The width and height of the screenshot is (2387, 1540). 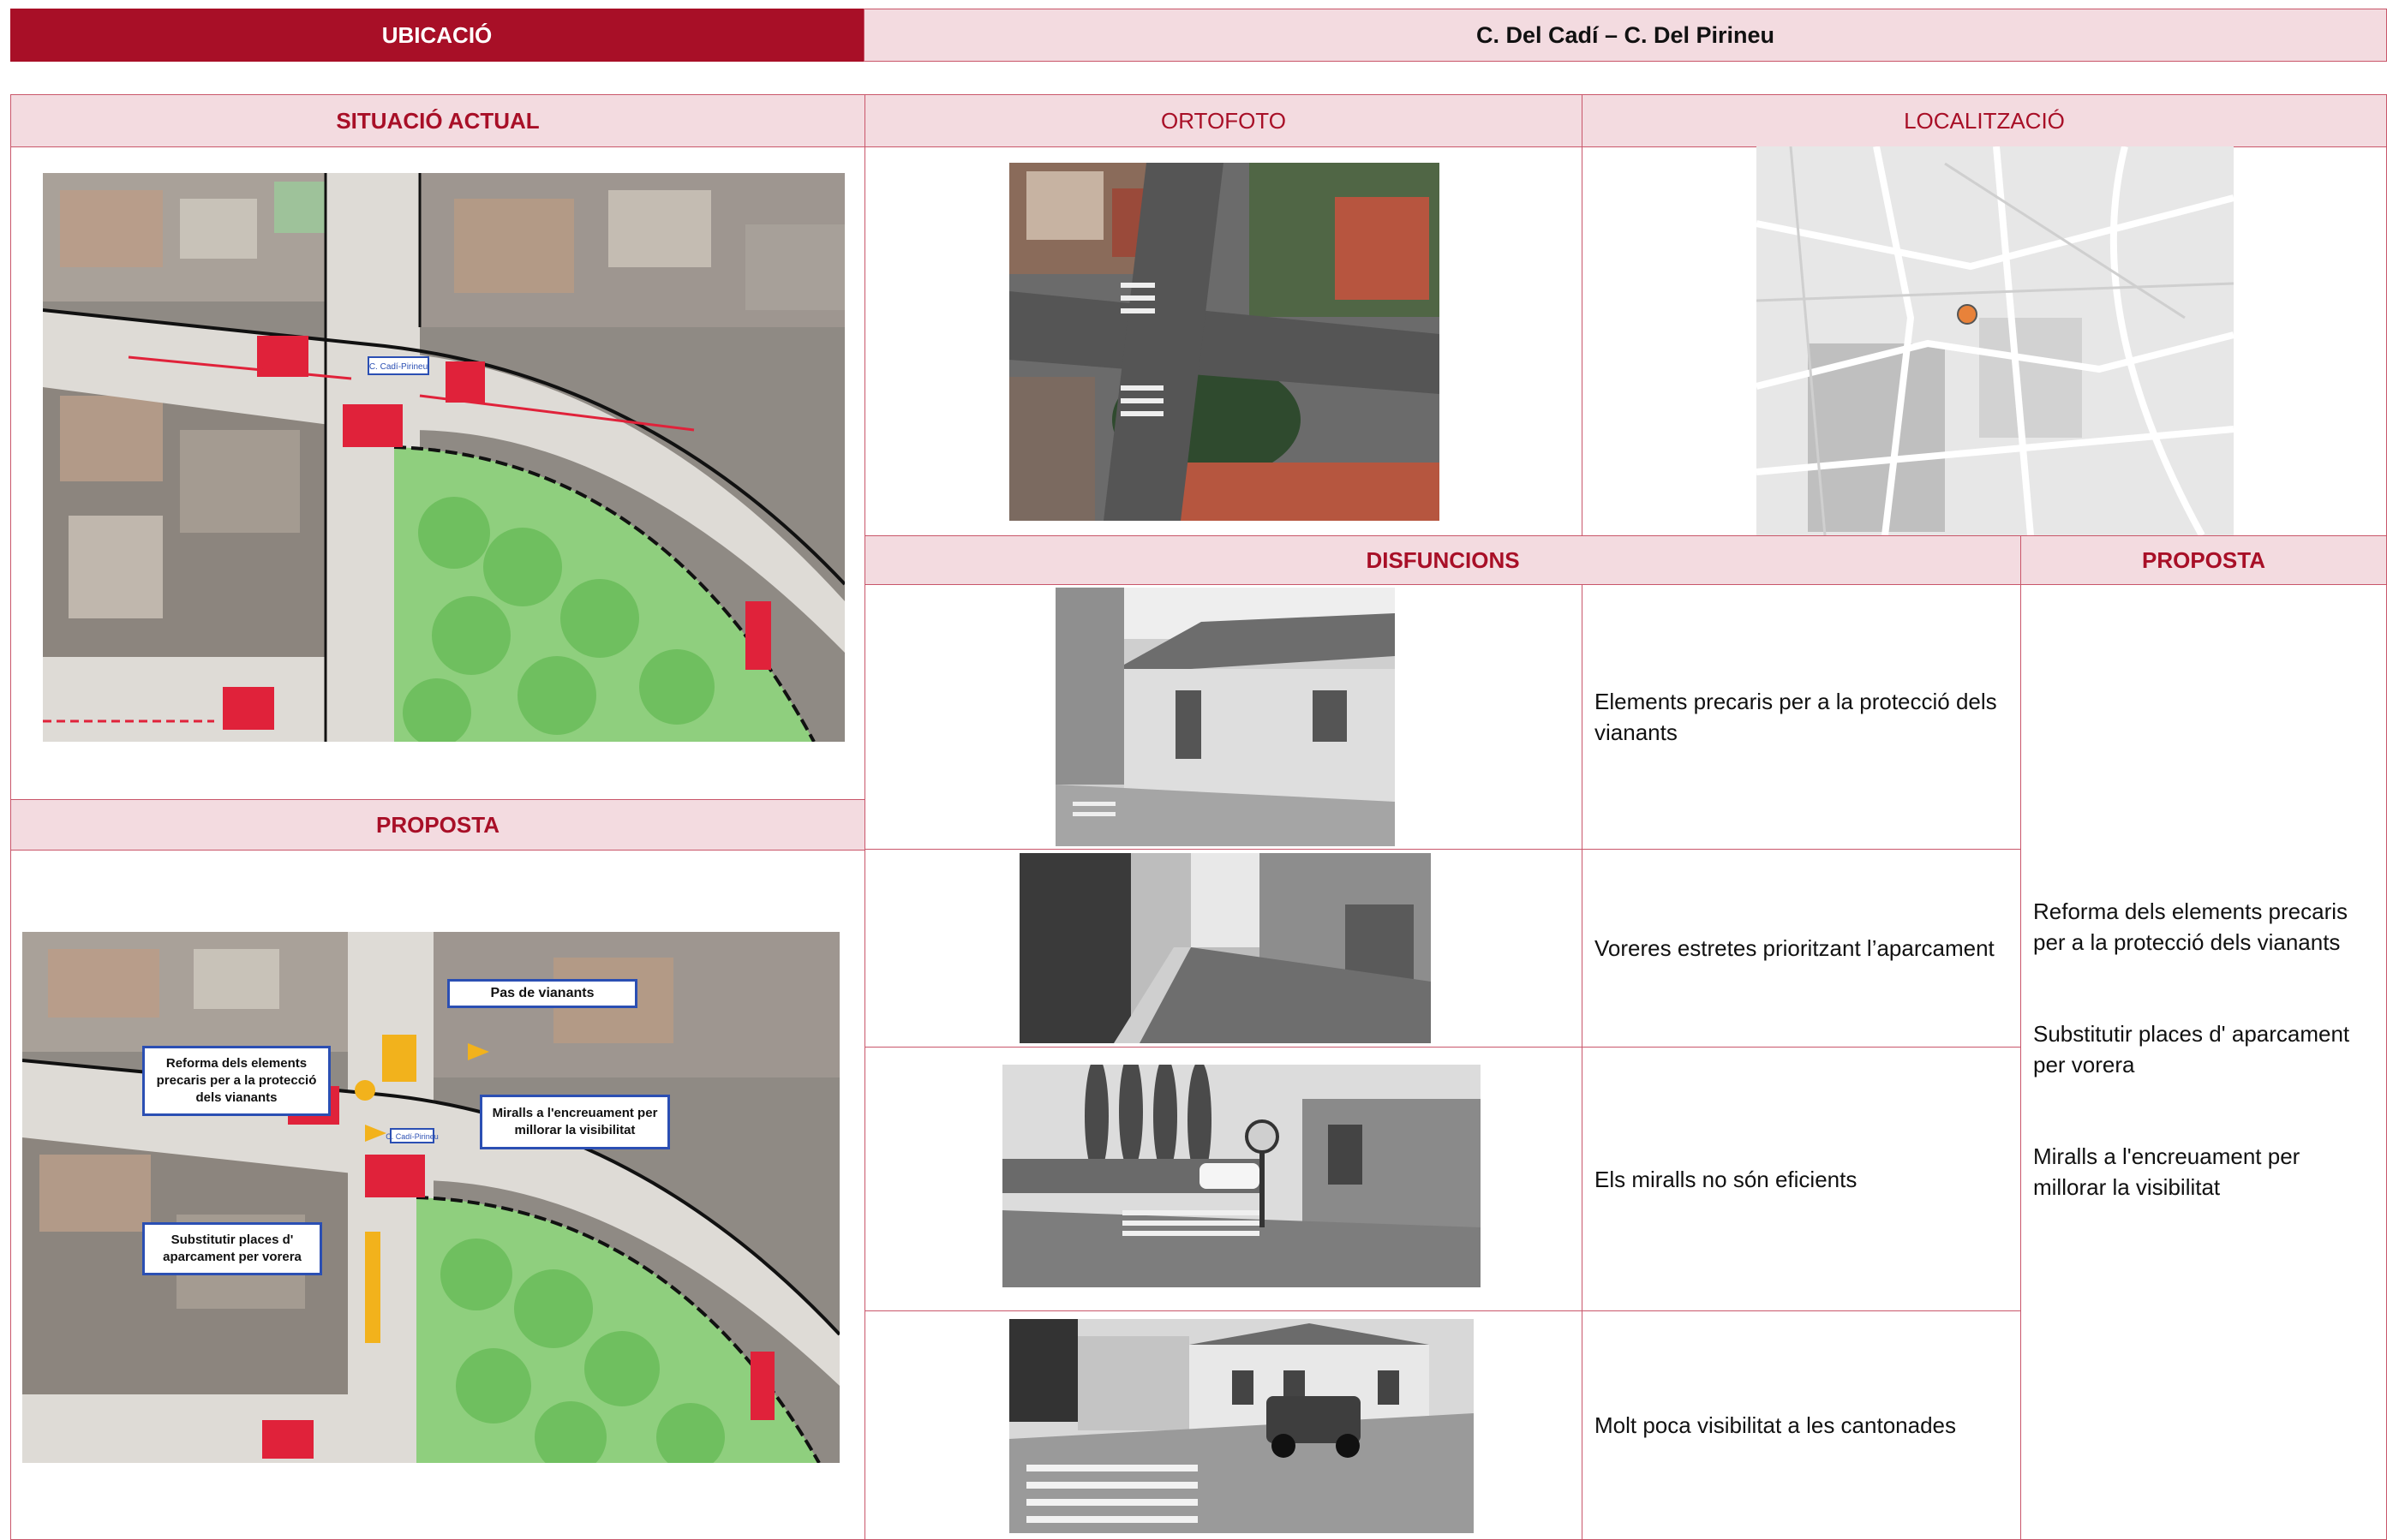 What do you see at coordinates (1985, 120) in the screenshot?
I see `header-localitzacio: LOCALITZACIÓ` at bounding box center [1985, 120].